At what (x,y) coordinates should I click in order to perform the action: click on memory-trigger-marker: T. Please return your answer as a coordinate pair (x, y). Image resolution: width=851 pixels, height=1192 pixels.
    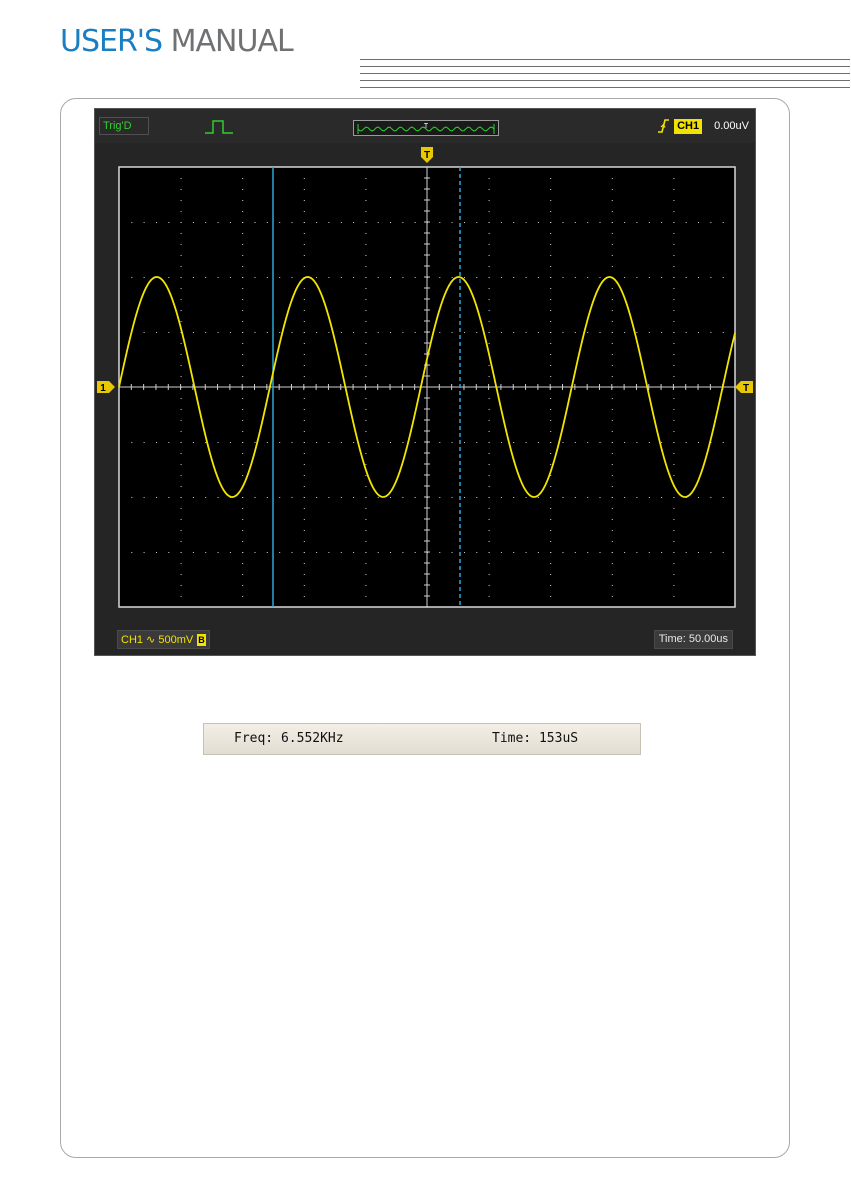
    Looking at the image, I should click on (426, 126).